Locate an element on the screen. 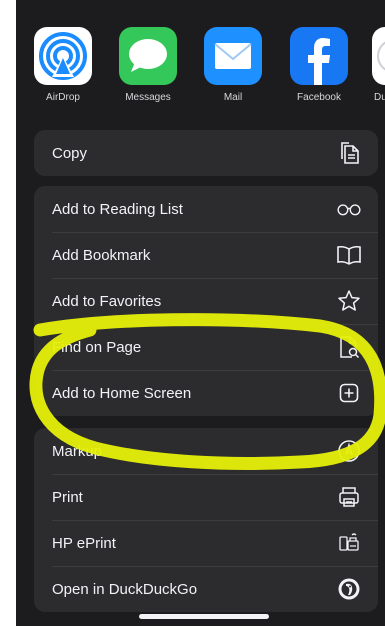 The image size is (385, 626). mail-icon is located at coordinates (233, 56).